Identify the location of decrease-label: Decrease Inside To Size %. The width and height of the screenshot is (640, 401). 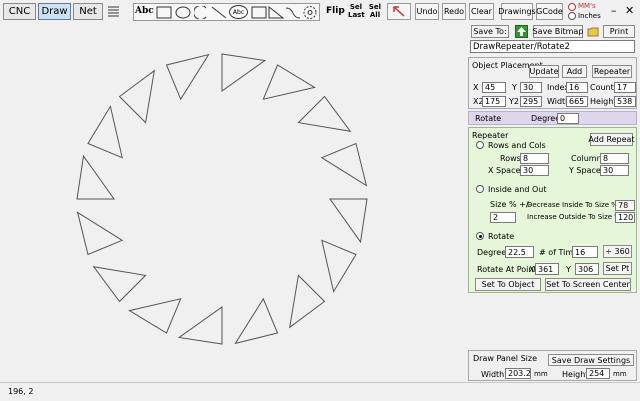
(572, 205).